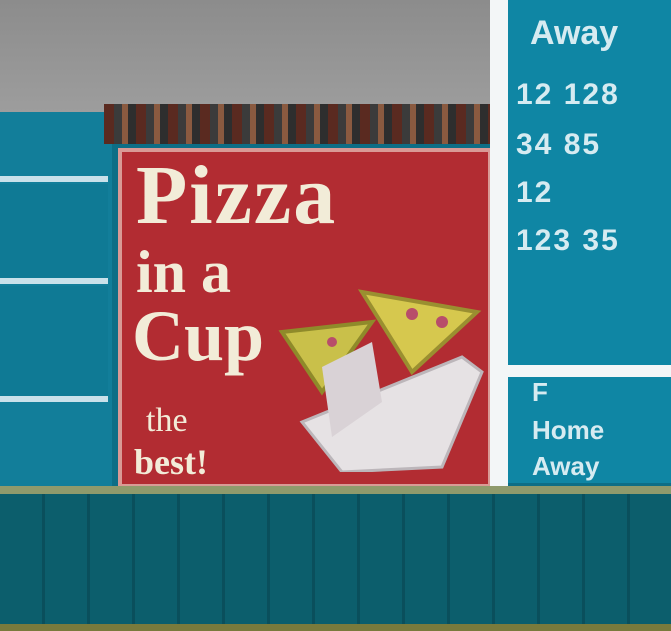 The height and width of the screenshot is (631, 671). What do you see at coordinates (171, 462) in the screenshot?
I see `ad-slogan: best!` at bounding box center [171, 462].